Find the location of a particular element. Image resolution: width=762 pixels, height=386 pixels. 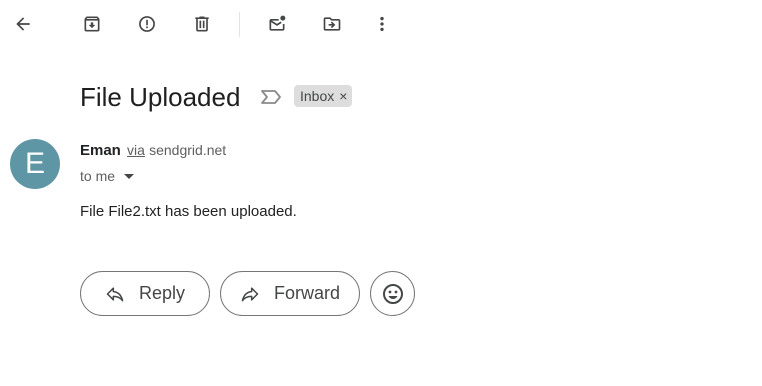

sender-name: Eman is located at coordinates (100, 150).